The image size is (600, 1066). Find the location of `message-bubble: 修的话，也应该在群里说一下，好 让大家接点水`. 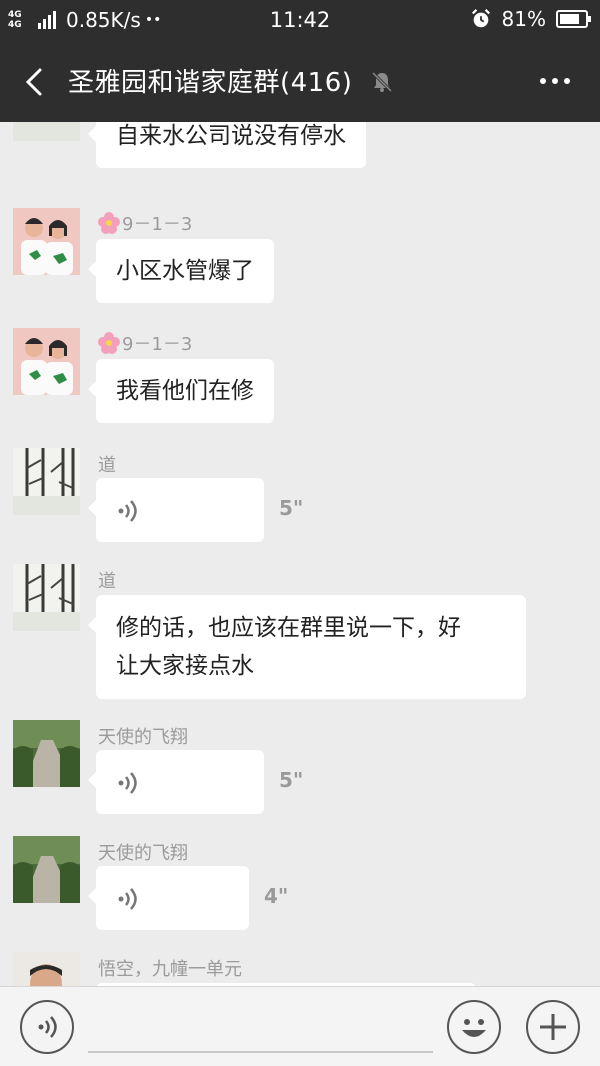

message-bubble: 修的话，也应该在群里说一下，好 让大家接点水 is located at coordinates (307, 647).